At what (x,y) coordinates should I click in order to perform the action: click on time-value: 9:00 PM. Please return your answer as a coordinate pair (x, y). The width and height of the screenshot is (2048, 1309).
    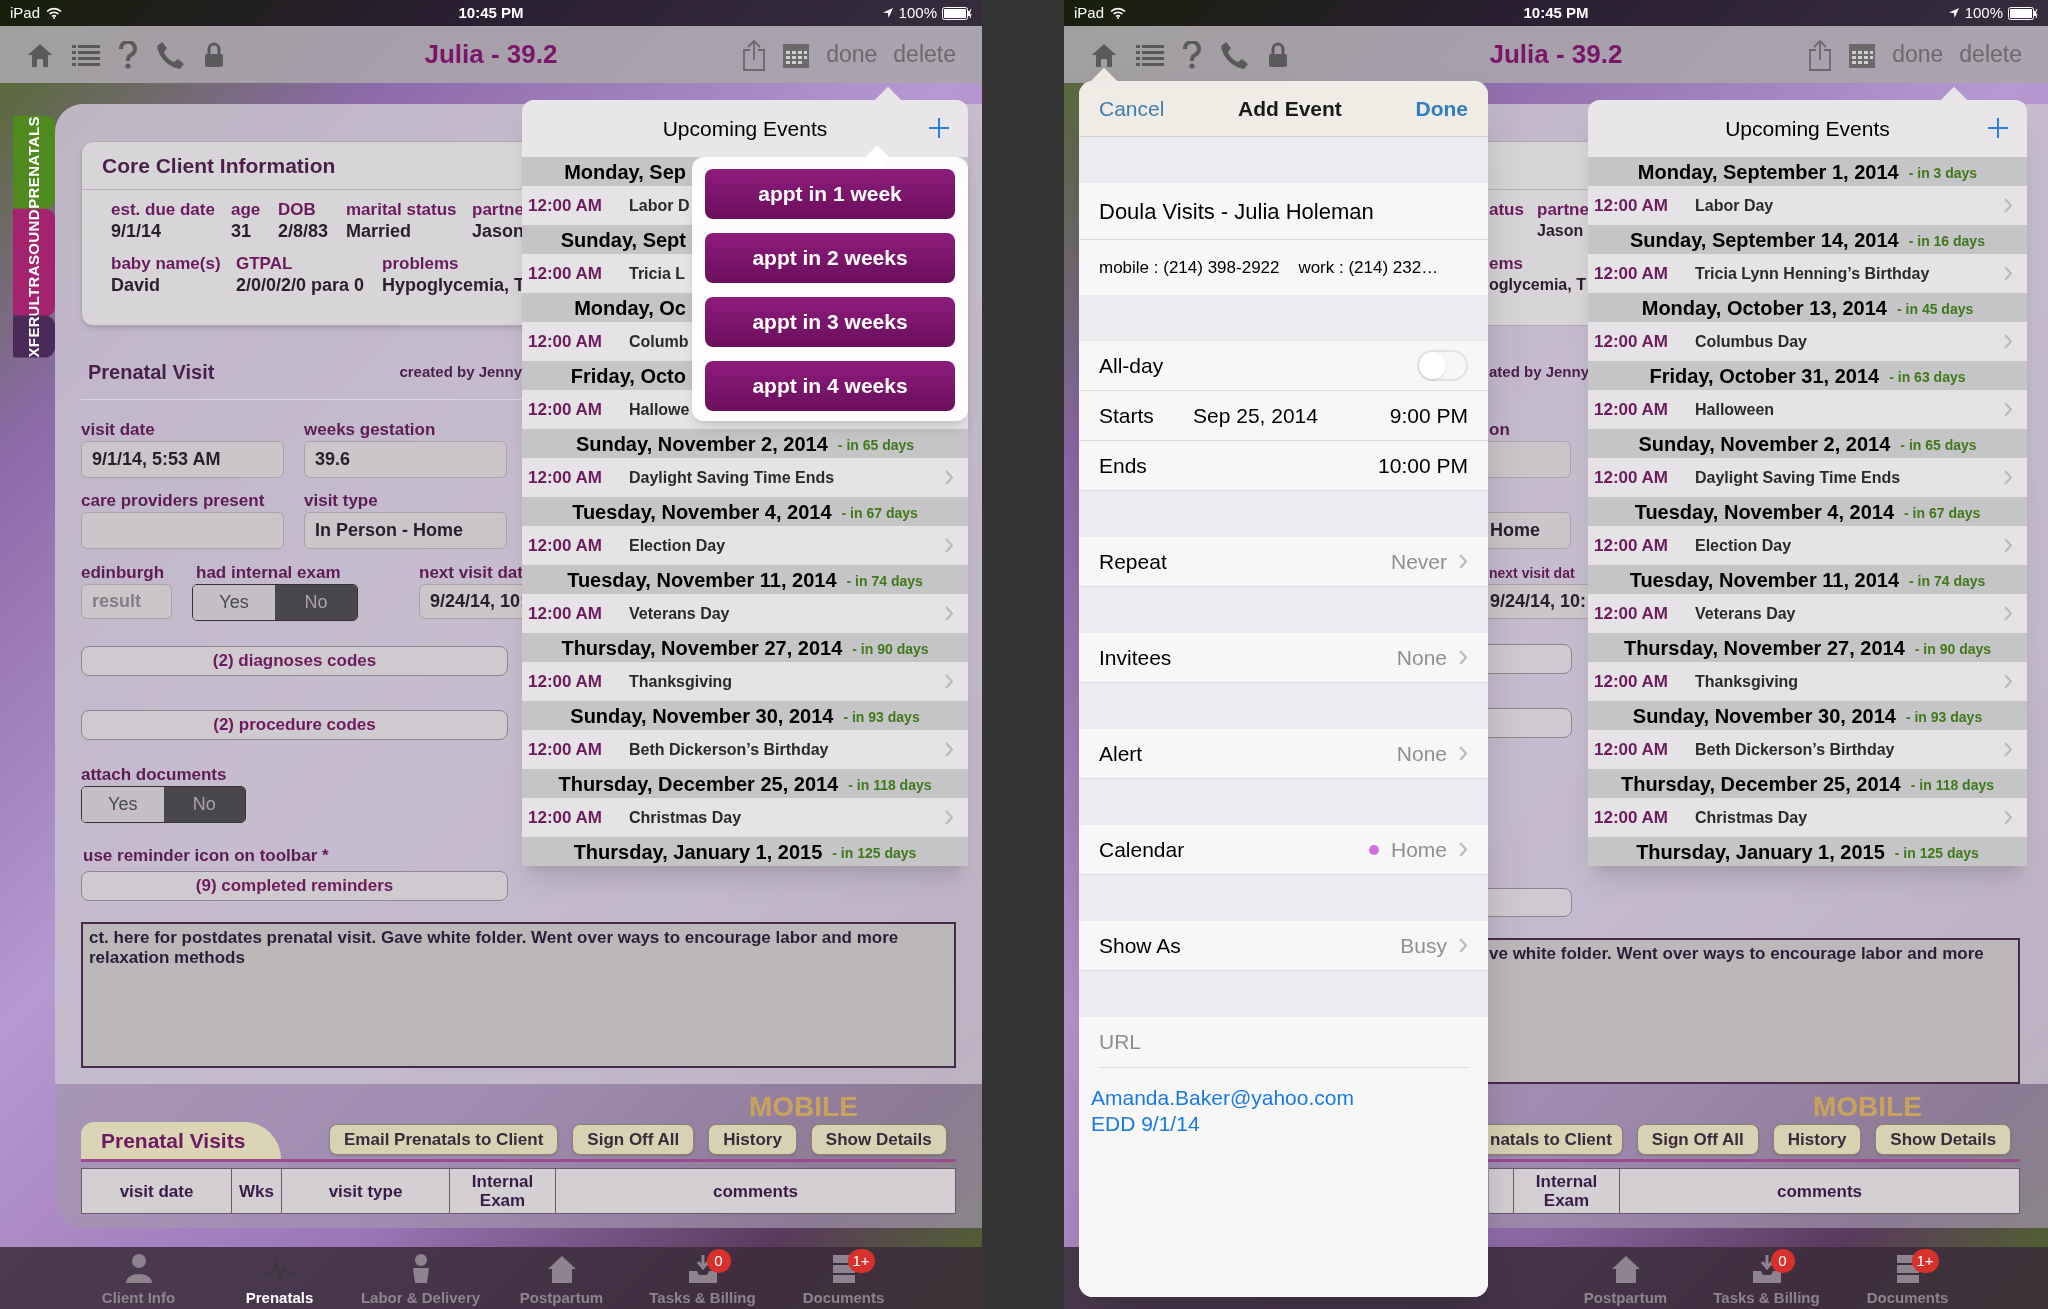
    Looking at the image, I should click on (1428, 415).